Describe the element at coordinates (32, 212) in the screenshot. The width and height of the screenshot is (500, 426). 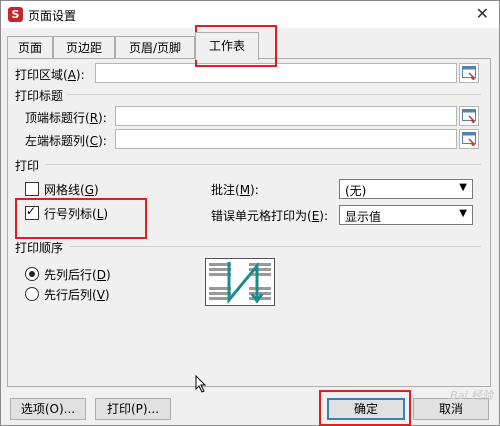
I see `row-col-headers-checkbox` at that location.